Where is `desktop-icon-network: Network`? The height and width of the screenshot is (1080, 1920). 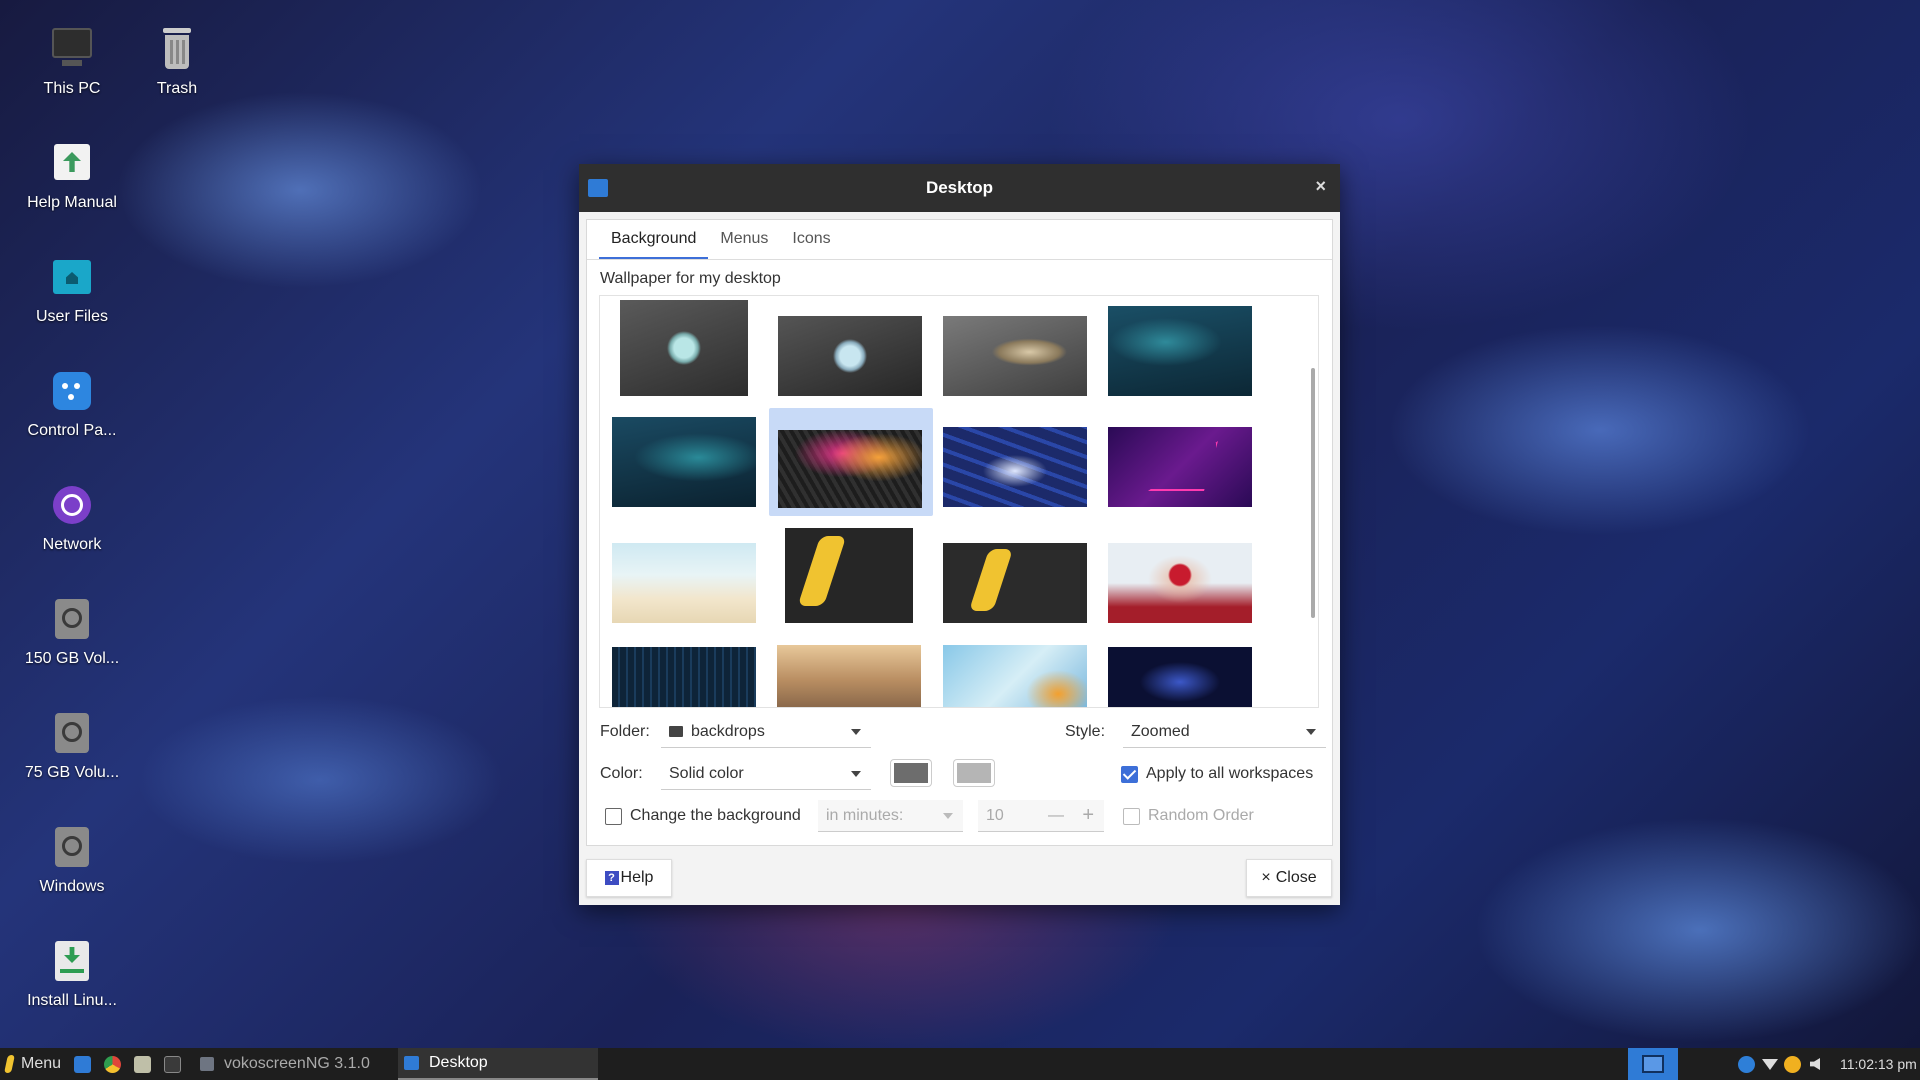
desktop-icon-network: Network is located at coordinates (72, 518).